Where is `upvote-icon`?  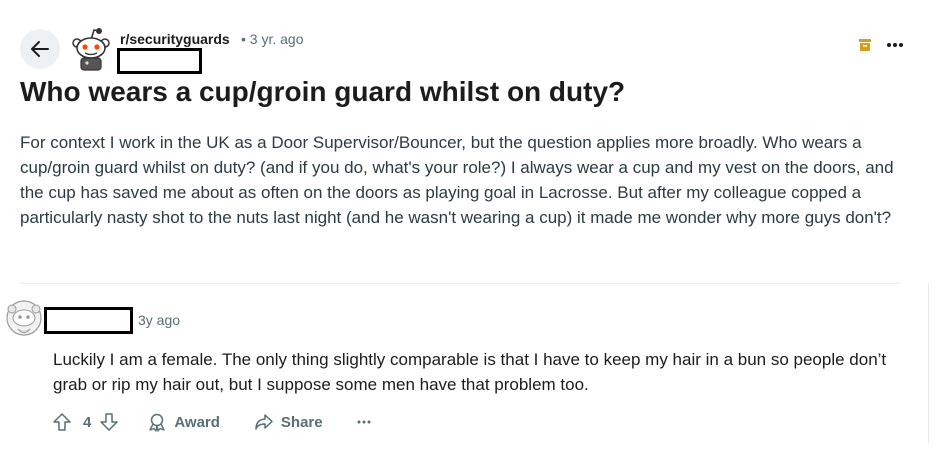
upvote-icon is located at coordinates (62, 422).